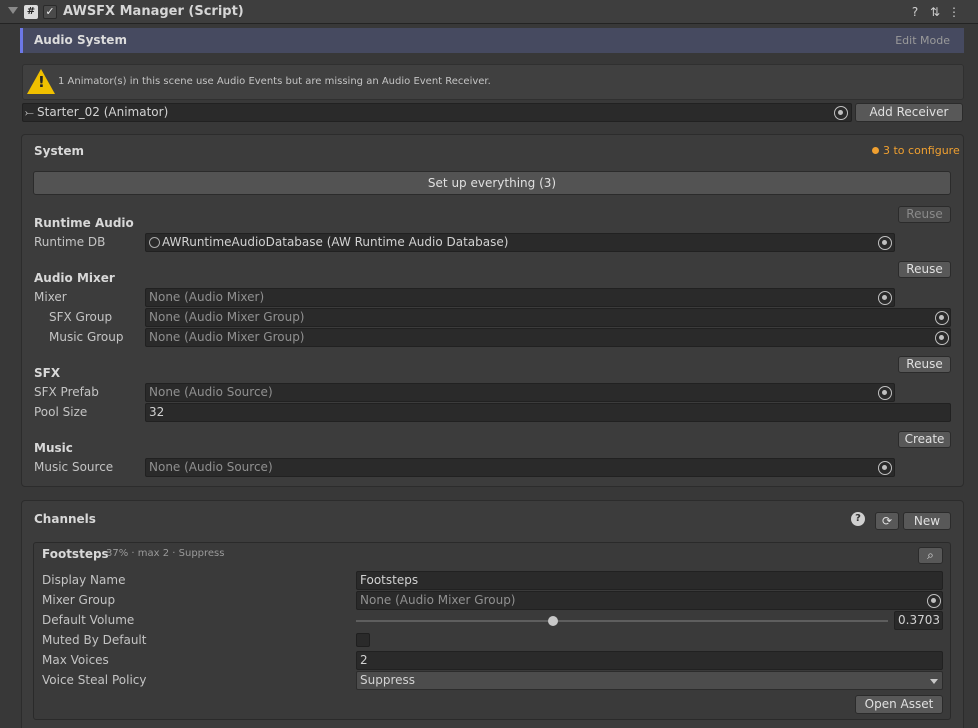 The width and height of the screenshot is (978, 728). I want to click on edit-mode-label: Edit Mode, so click(922, 40).